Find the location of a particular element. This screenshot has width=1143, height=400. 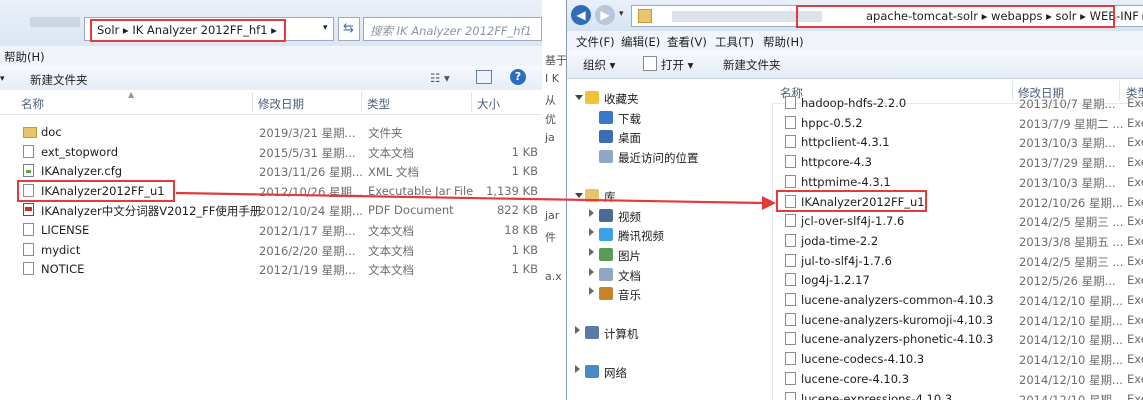

arrow-line is located at coordinates (470, 198).